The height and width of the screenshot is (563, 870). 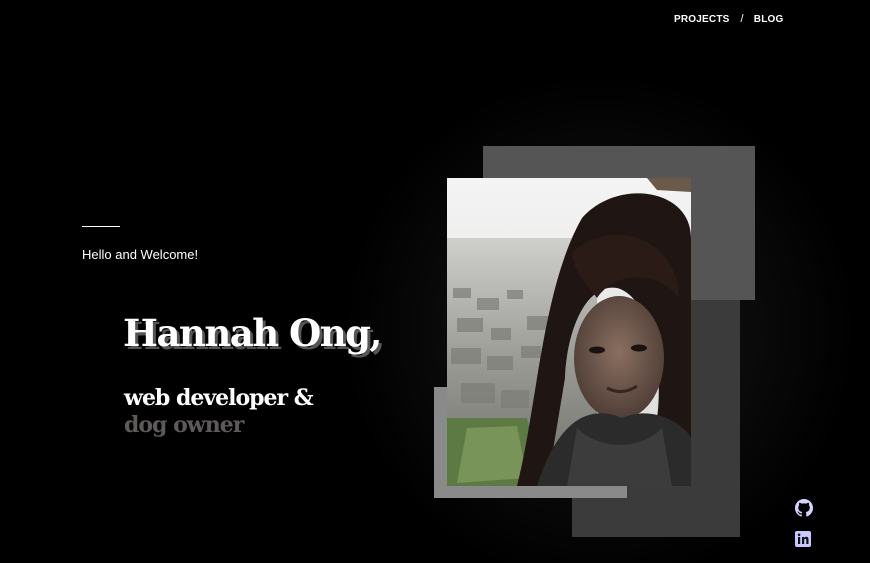 I want to click on hero-role-line1: web developer &, so click(x=219, y=398).